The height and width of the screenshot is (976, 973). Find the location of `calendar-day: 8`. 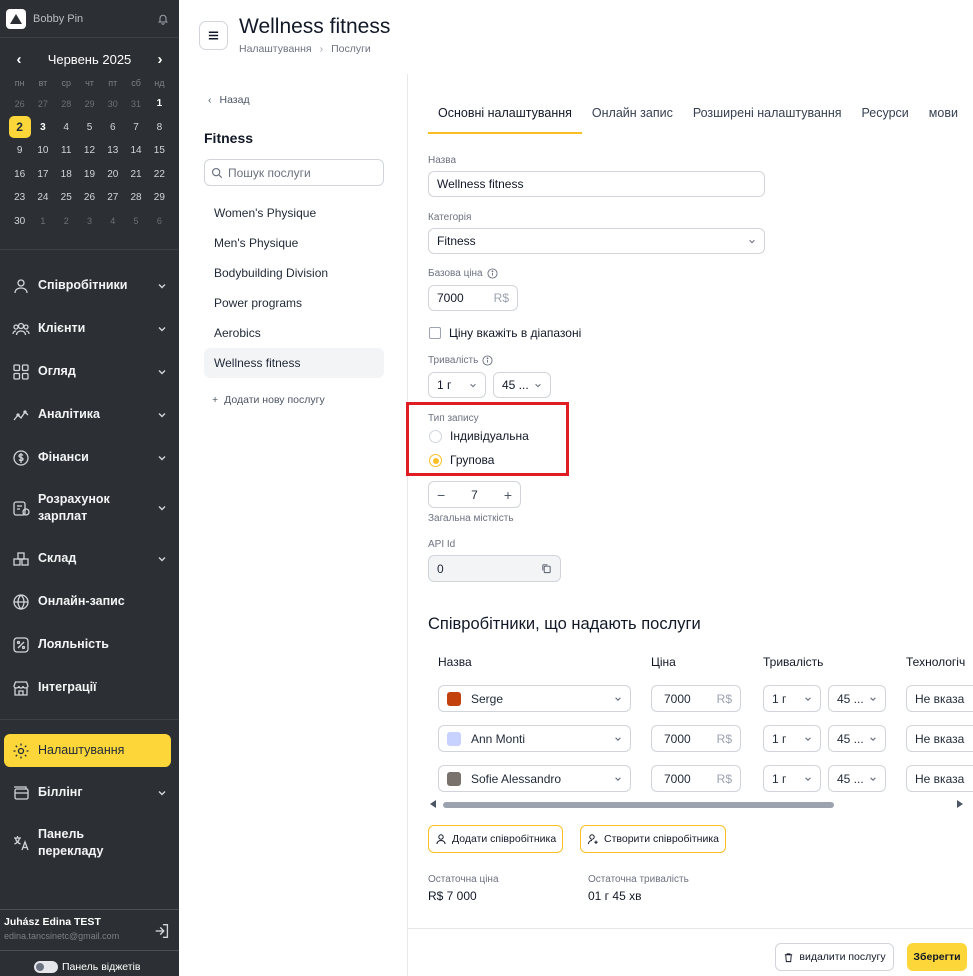

calendar-day: 8 is located at coordinates (159, 128).